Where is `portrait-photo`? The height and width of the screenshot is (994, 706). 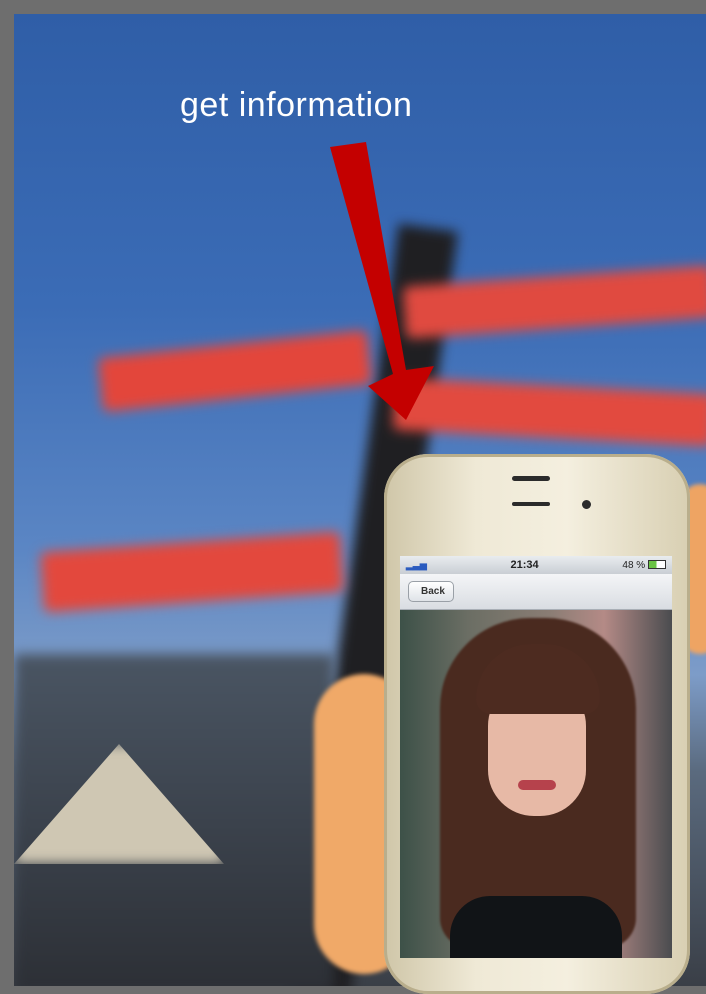
portrait-photo is located at coordinates (536, 784).